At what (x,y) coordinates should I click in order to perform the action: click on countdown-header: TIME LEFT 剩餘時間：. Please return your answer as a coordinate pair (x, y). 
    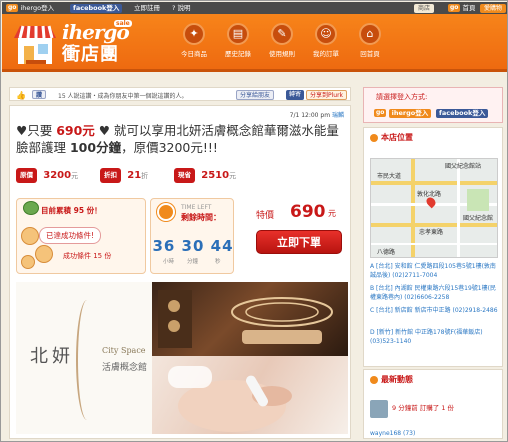
    Looking at the image, I should click on (193, 213).